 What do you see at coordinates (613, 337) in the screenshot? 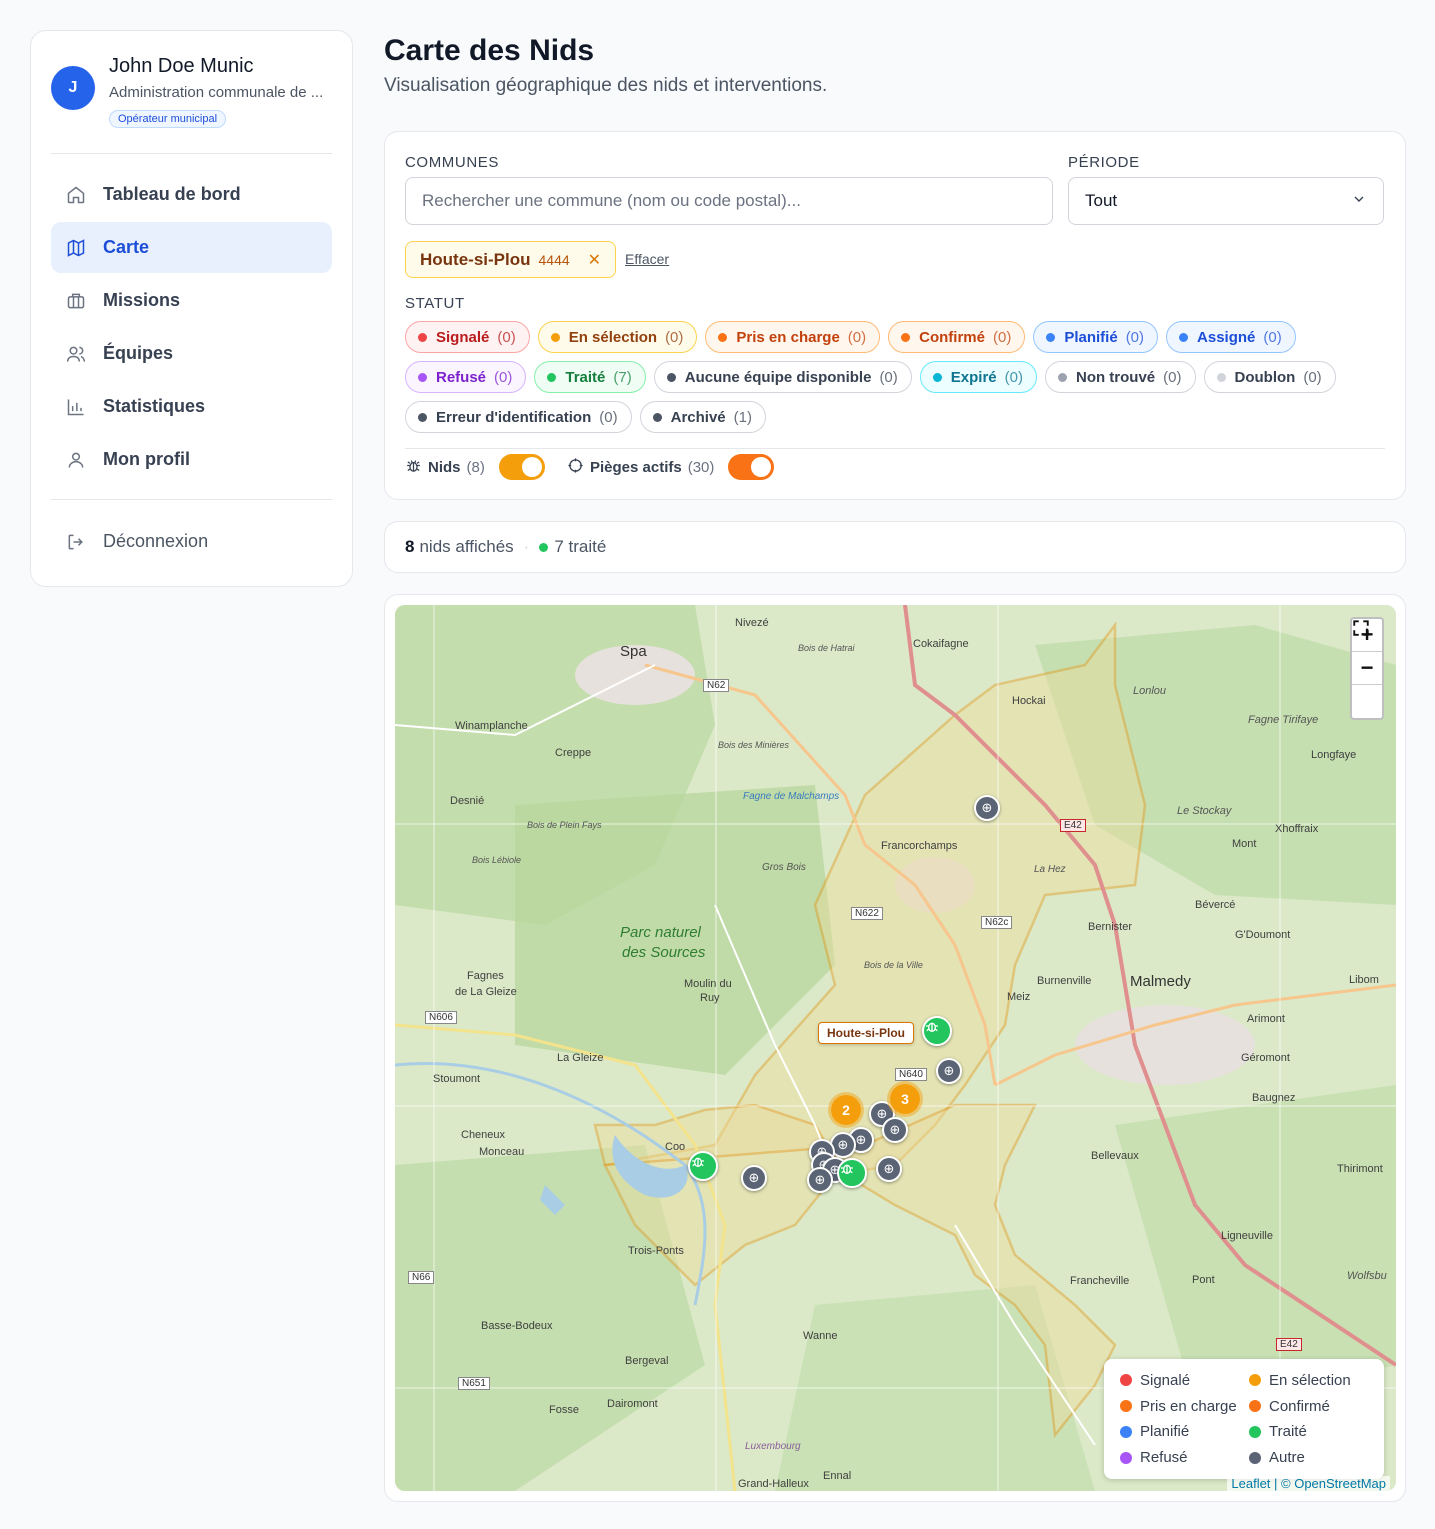
I see `status-label: En sélection` at bounding box center [613, 337].